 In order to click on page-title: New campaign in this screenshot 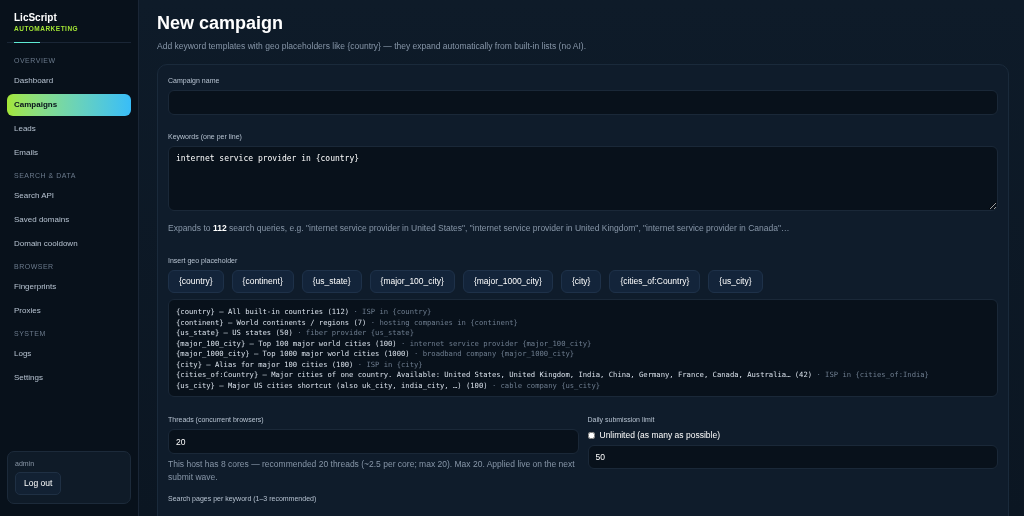, I will do `click(221, 23)`.